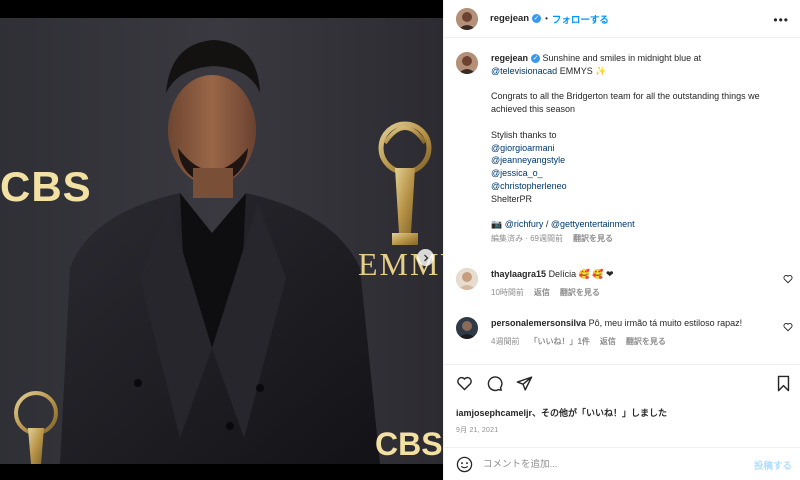 This screenshot has width=800, height=480. Describe the element at coordinates (636, 239) in the screenshot. I see `caption-meta: 編集済み · 69週間前 翻訳を見る` at that location.